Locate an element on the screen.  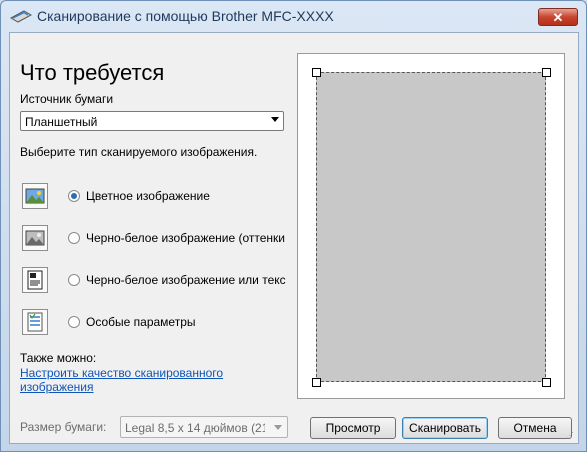
paper-size-select: Legal 8,5 x 14 дюймов (21( is located at coordinates (204, 427).